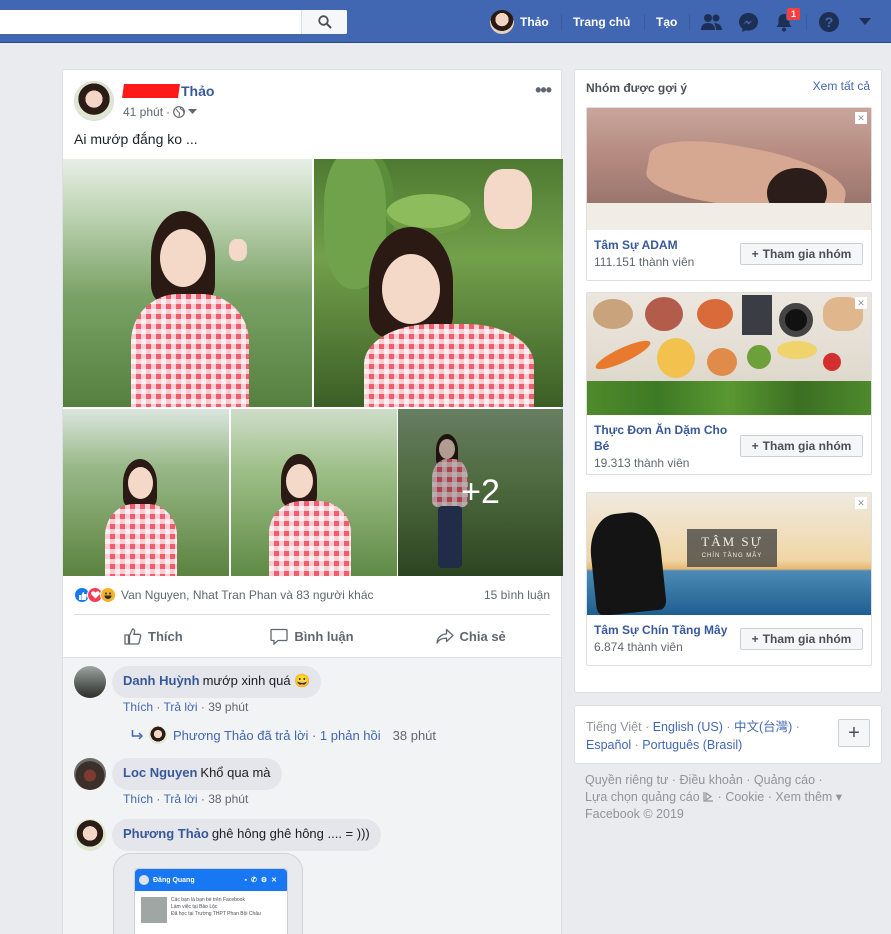  Describe the element at coordinates (638, 647) in the screenshot. I see `group-members: 6.874 thành viên` at that location.